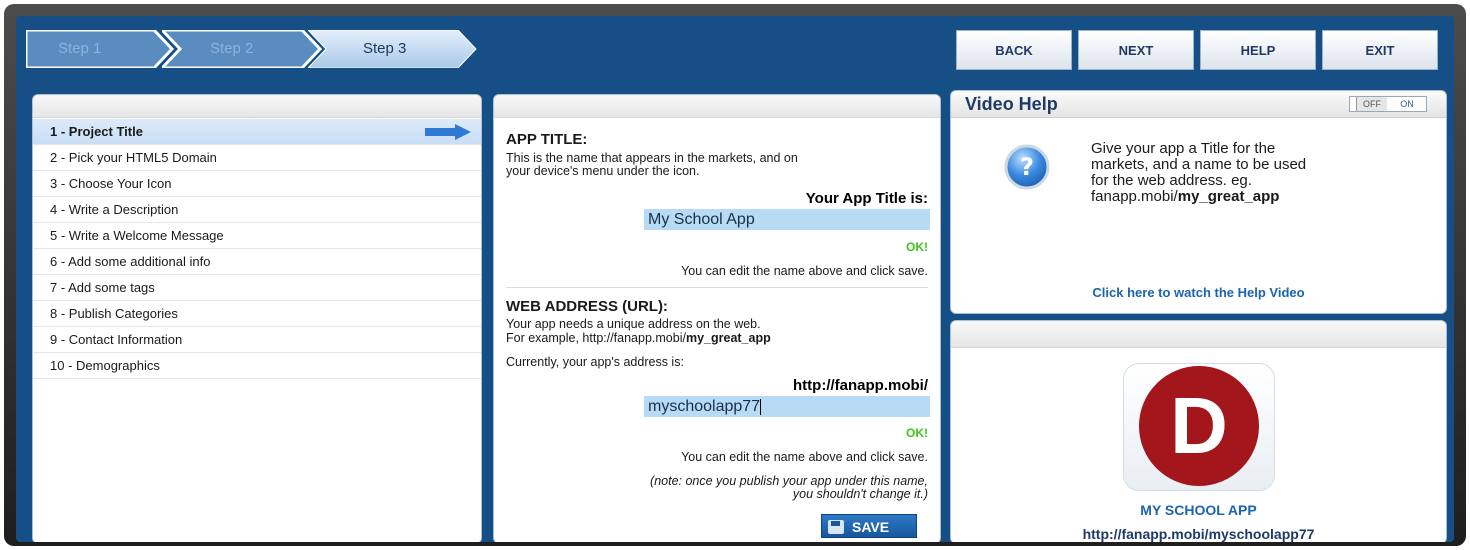 Image resolution: width=1470 pixels, height=550 pixels. What do you see at coordinates (603, 171) in the screenshot?
I see `app-title-desc-2: your device's menu under the icon.` at bounding box center [603, 171].